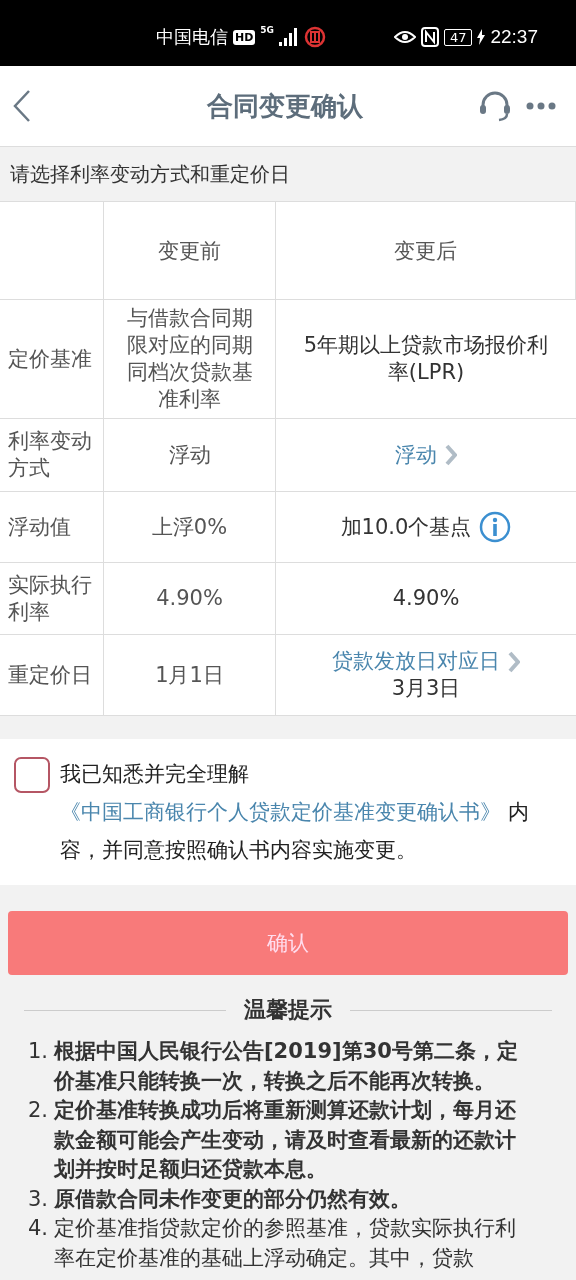 This screenshot has height=1280, width=576. What do you see at coordinates (52, 455) in the screenshot?
I see `row-label: 利率变动方式` at bounding box center [52, 455].